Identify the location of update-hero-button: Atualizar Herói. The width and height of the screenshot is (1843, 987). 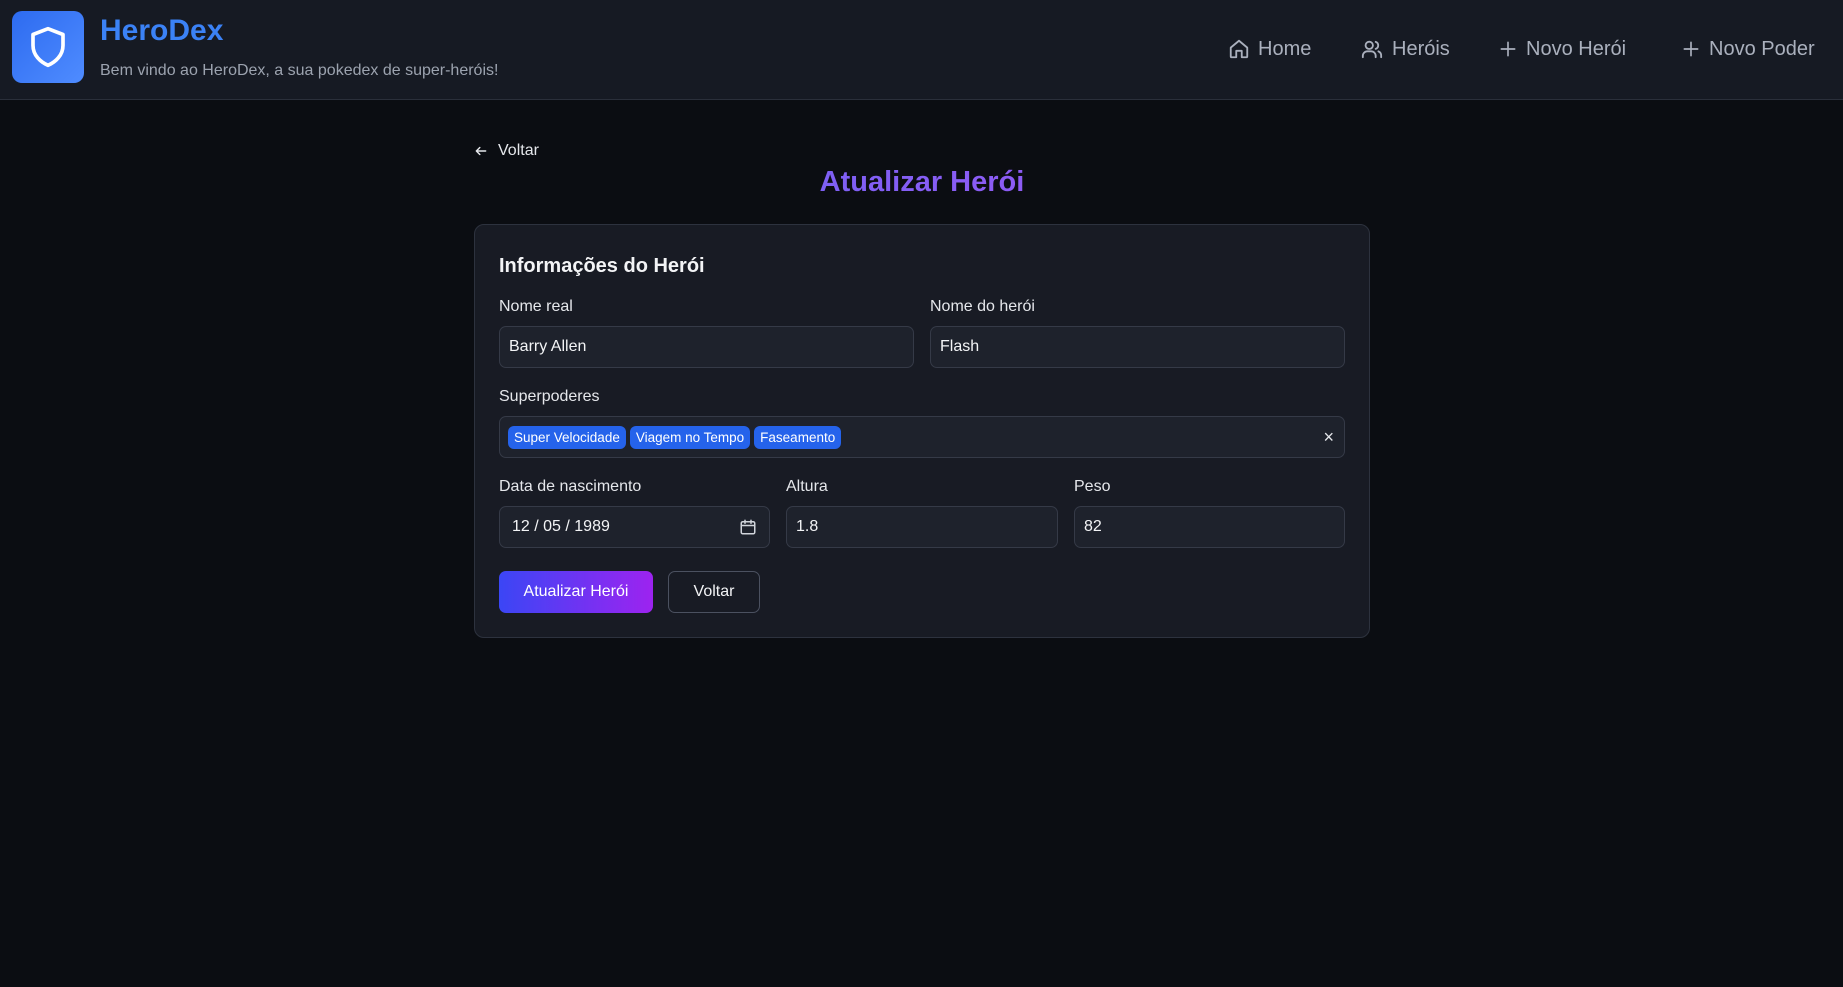
(576, 592).